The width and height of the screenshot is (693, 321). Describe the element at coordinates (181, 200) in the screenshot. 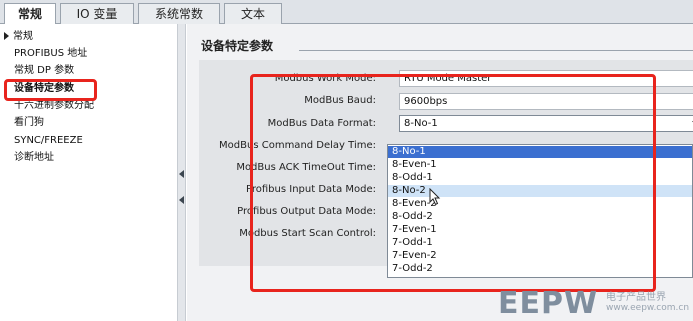

I see `expand-left-icon` at that location.